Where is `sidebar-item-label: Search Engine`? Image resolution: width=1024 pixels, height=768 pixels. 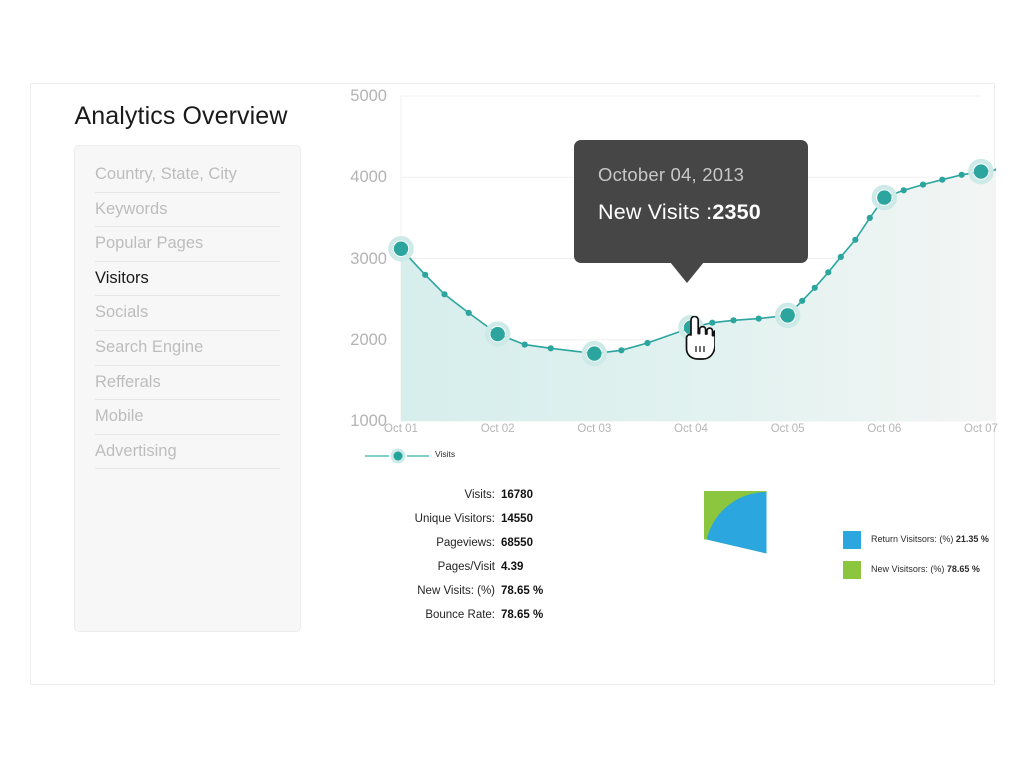 sidebar-item-label: Search Engine is located at coordinates (149, 346).